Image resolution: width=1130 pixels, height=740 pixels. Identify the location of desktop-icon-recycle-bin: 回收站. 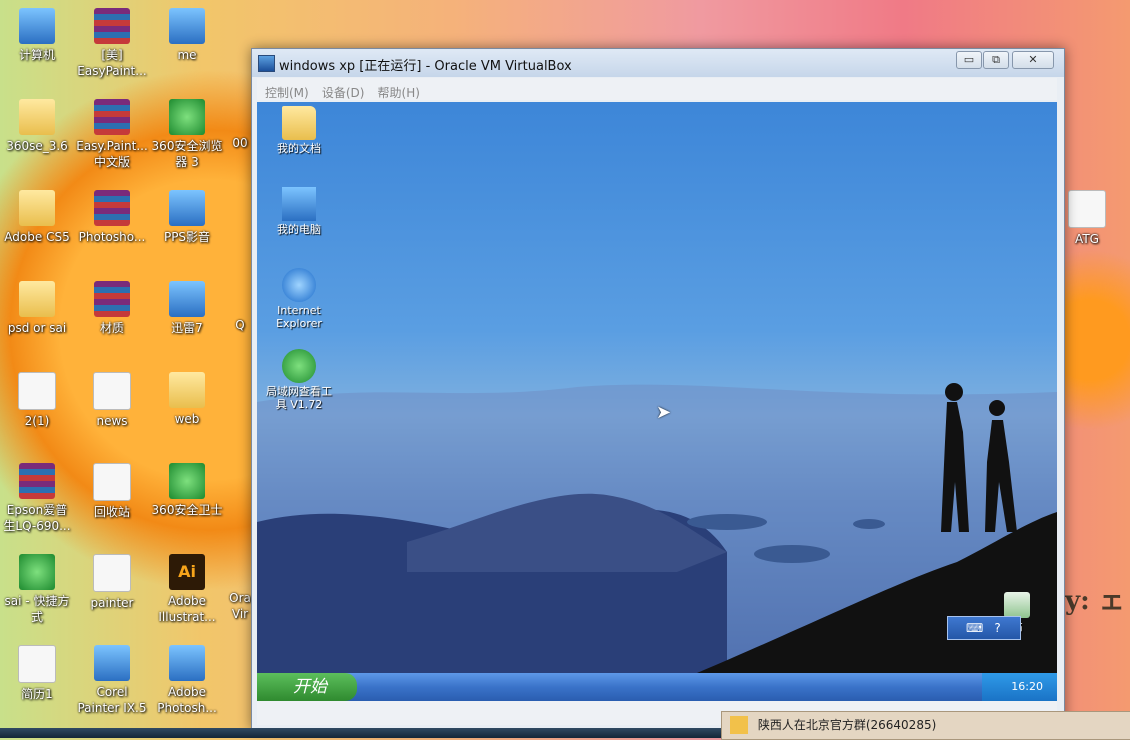
(112, 491).